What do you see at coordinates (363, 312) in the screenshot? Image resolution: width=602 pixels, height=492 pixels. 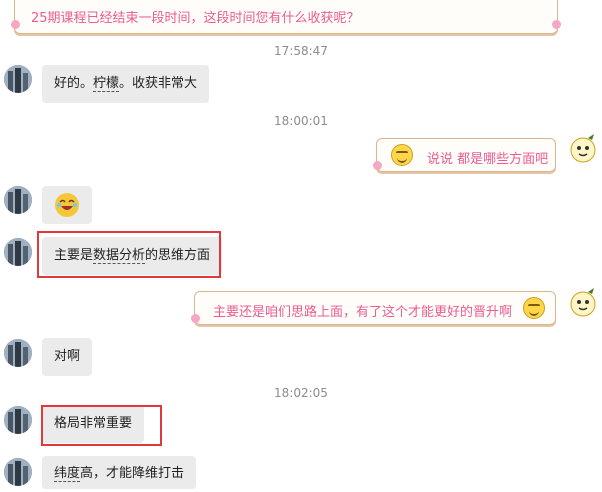 I see `message-text: 主要还是咱们思路上面，有了这个才能更好的晋升啊` at bounding box center [363, 312].